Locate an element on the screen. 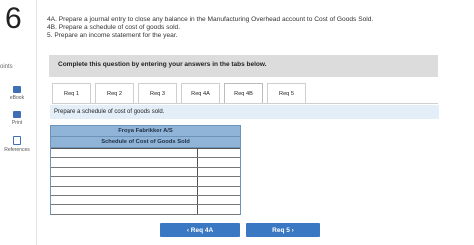 This screenshot has width=474, height=245. sidebar-item-label: Print is located at coordinates (17, 123).